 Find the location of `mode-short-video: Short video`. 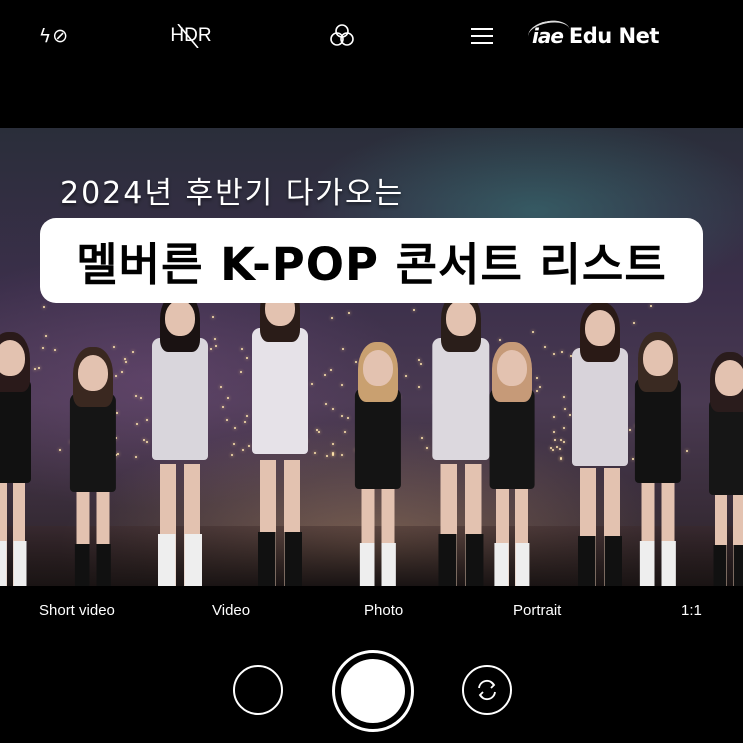

mode-short-video: Short video is located at coordinates (77, 610).